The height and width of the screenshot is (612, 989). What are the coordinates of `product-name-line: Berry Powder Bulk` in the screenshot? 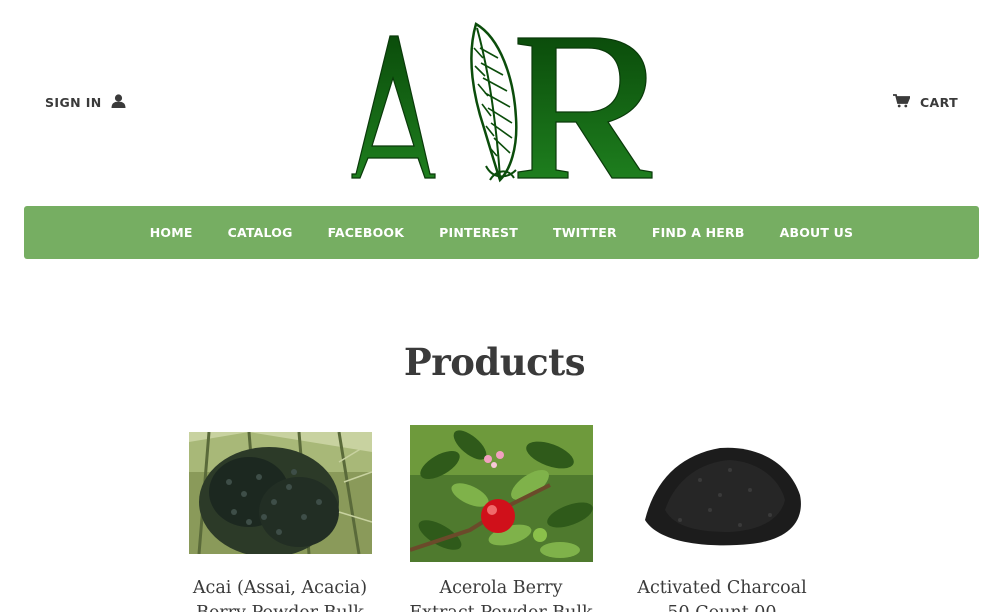 It's located at (280, 606).